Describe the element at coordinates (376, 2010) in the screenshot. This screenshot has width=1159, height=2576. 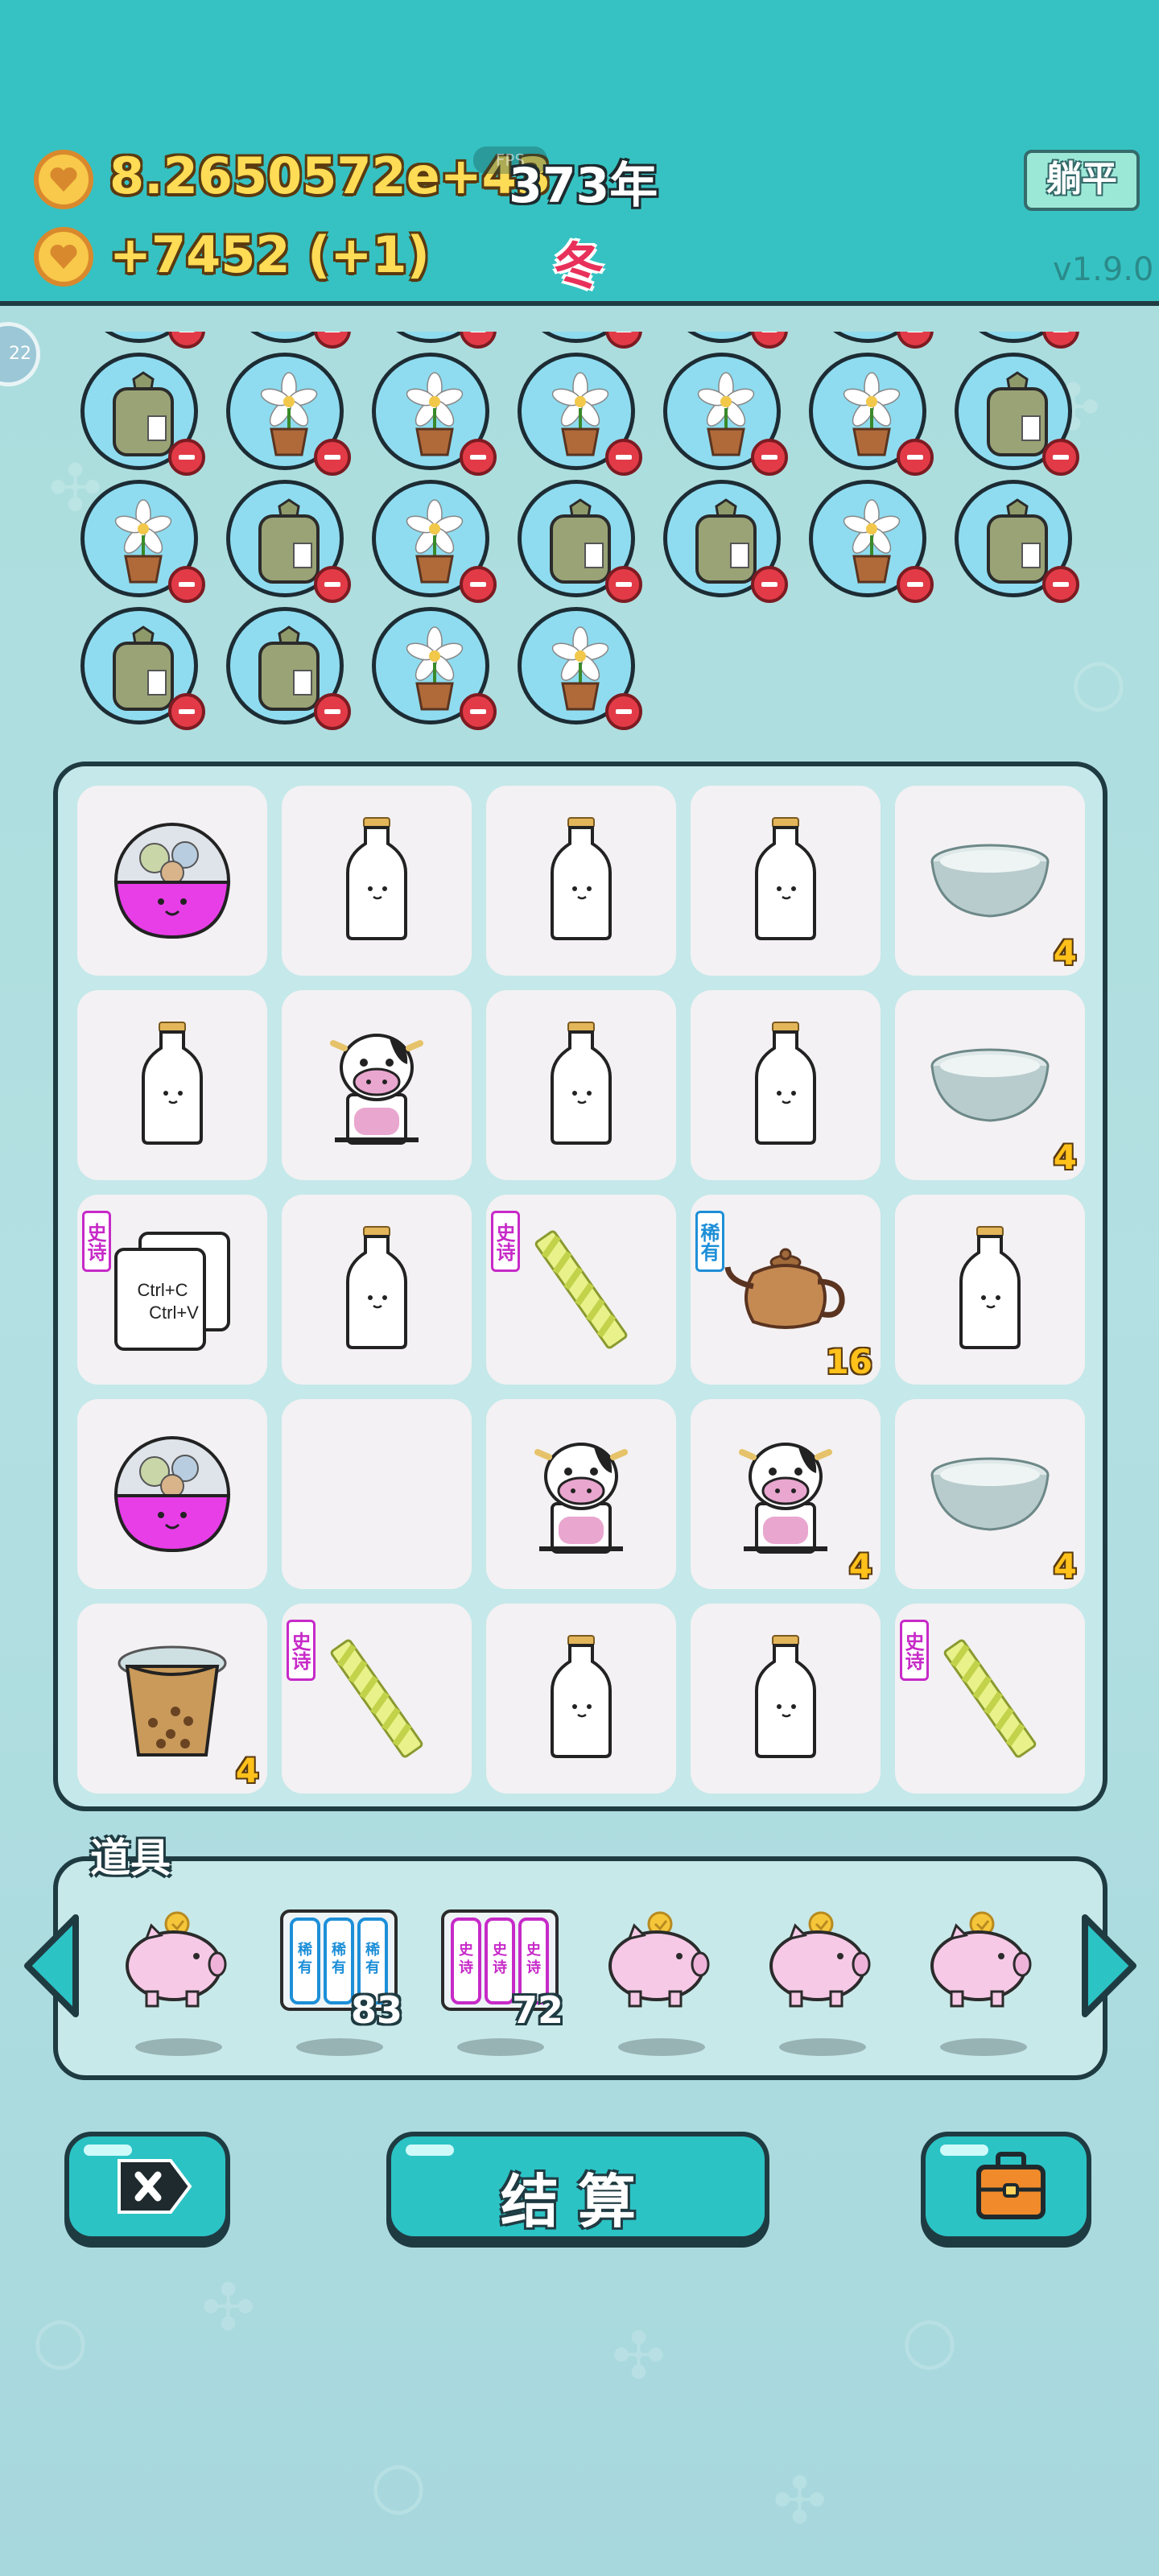
I see `tool-count: 83` at that location.